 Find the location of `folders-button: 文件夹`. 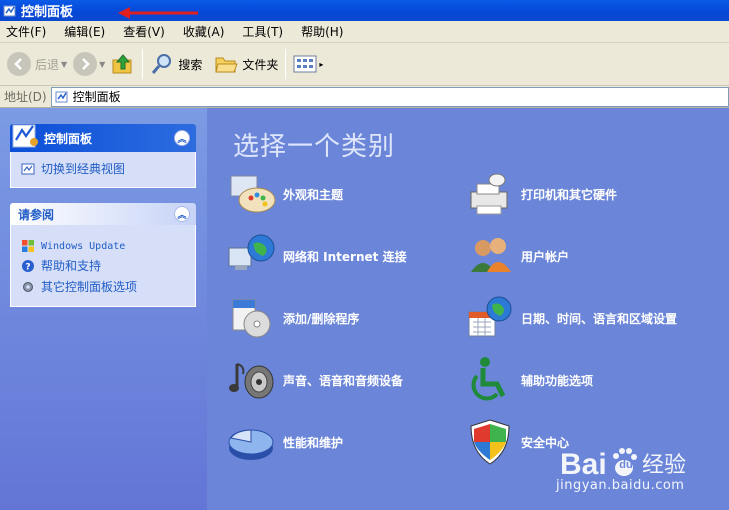

folders-button: 文件夹 is located at coordinates (246, 64).